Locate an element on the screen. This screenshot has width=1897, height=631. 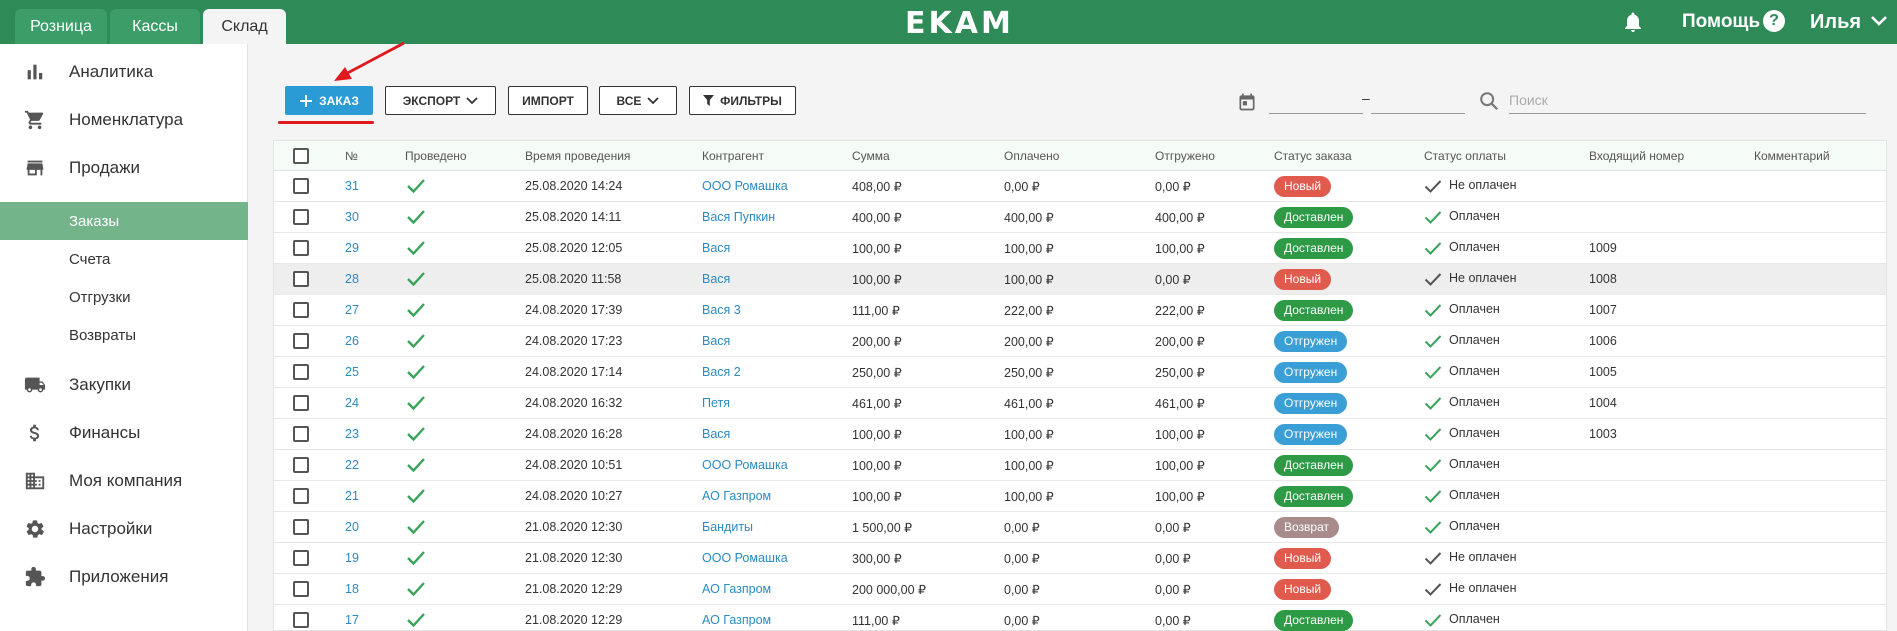
sidebar-subitem-orders: Заказы is located at coordinates (124, 221).